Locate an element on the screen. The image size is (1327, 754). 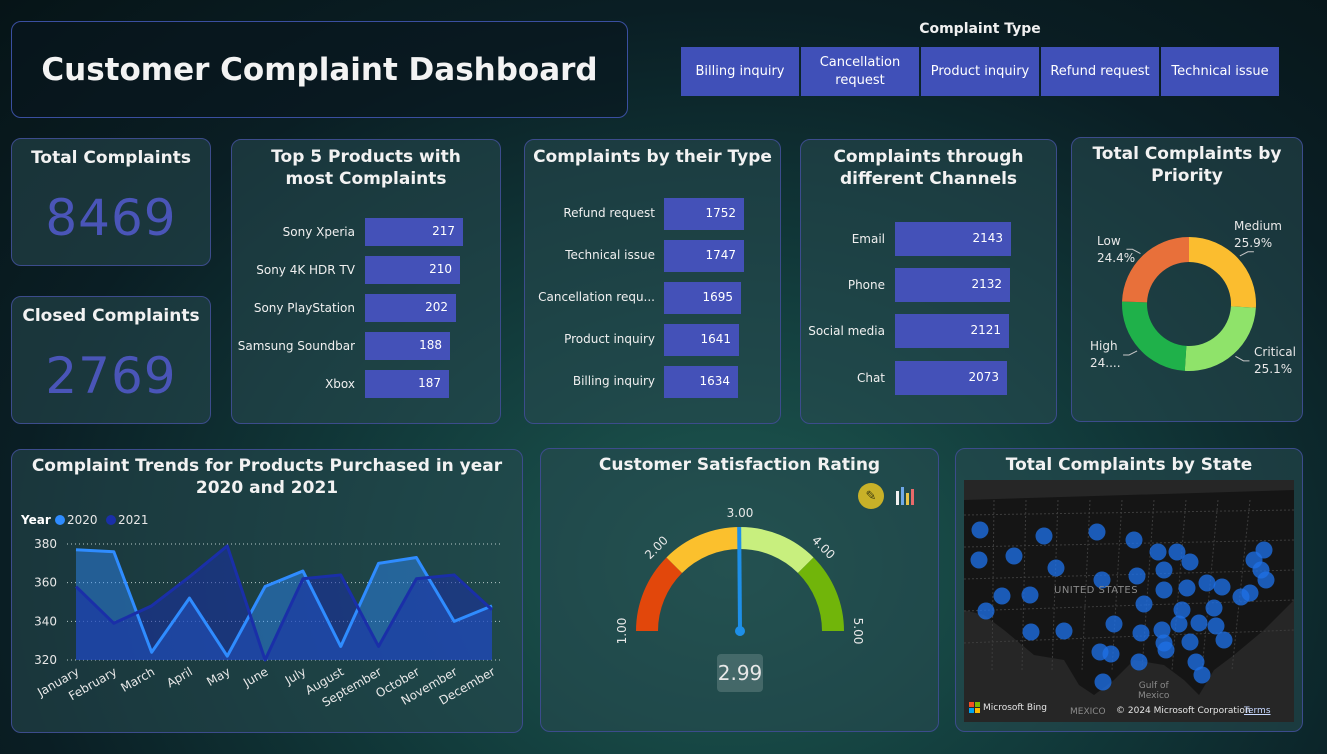
bar-label: Sony Xperia is located at coordinates (318, 232).